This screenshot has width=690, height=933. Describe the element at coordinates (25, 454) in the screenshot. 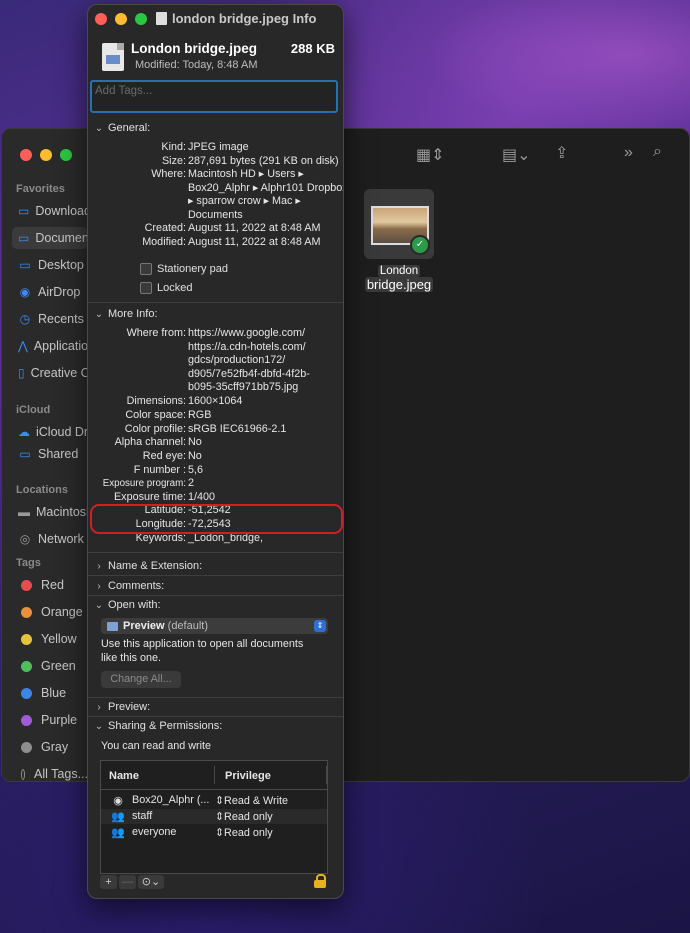

I see `shared-folder-icon: ▭` at that location.